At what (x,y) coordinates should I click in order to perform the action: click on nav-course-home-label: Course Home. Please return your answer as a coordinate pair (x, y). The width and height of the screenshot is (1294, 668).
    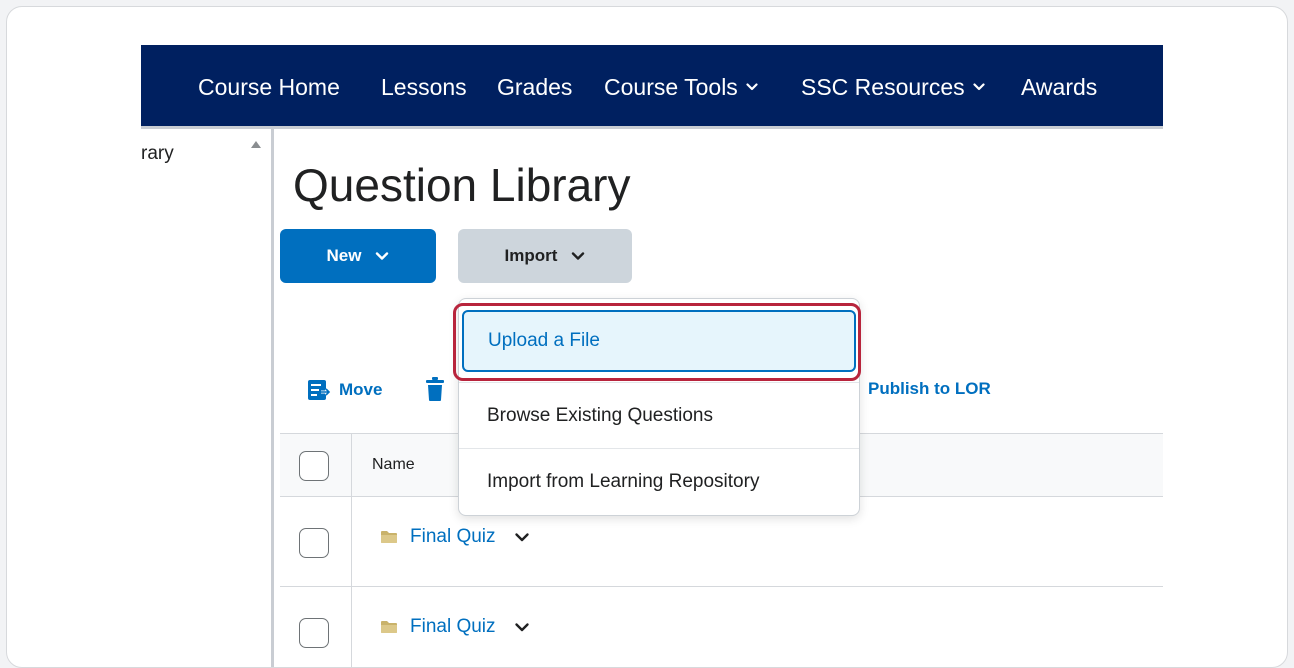
    Looking at the image, I should click on (269, 87).